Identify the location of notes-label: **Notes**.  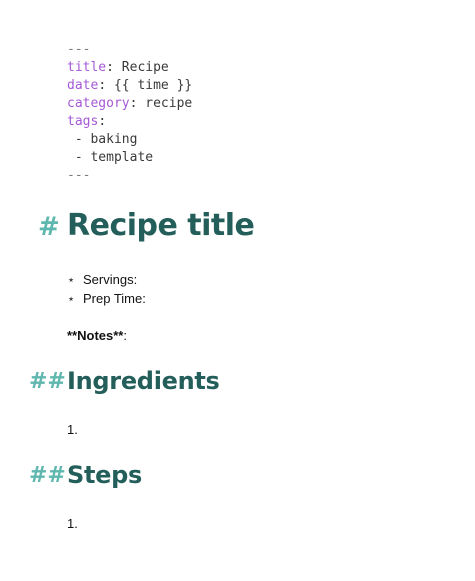
(95, 335).